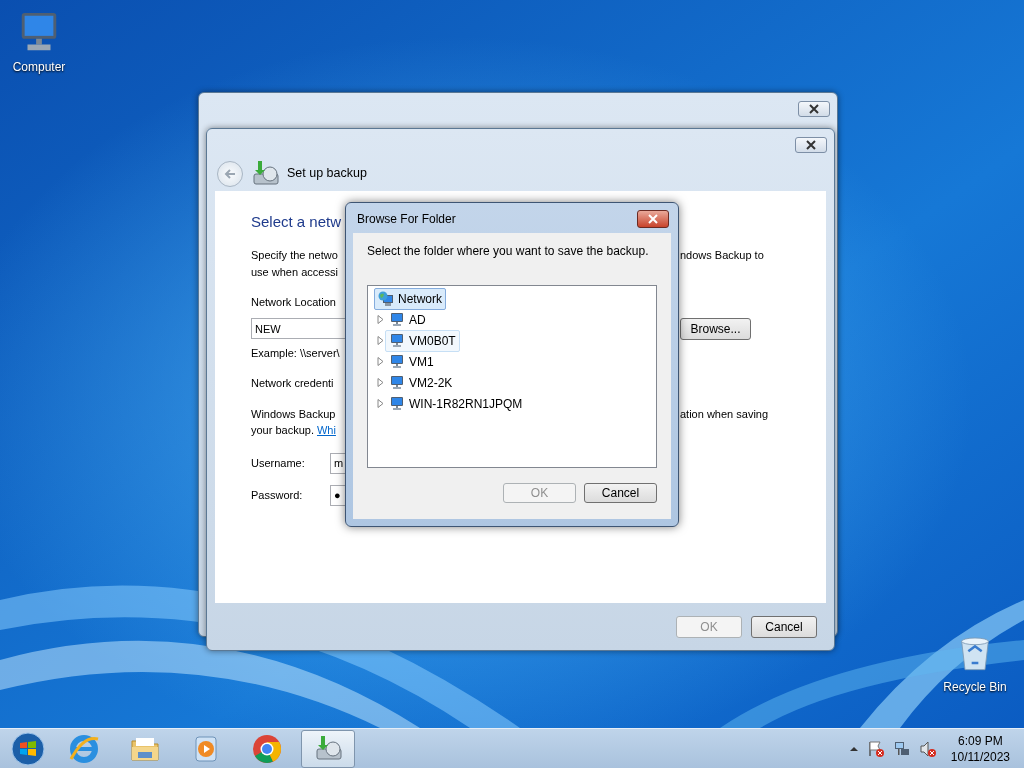 Image resolution: width=1024 pixels, height=768 pixels. I want to click on prompt-text: Select the folder where you want to save the backup., so click(508, 251).